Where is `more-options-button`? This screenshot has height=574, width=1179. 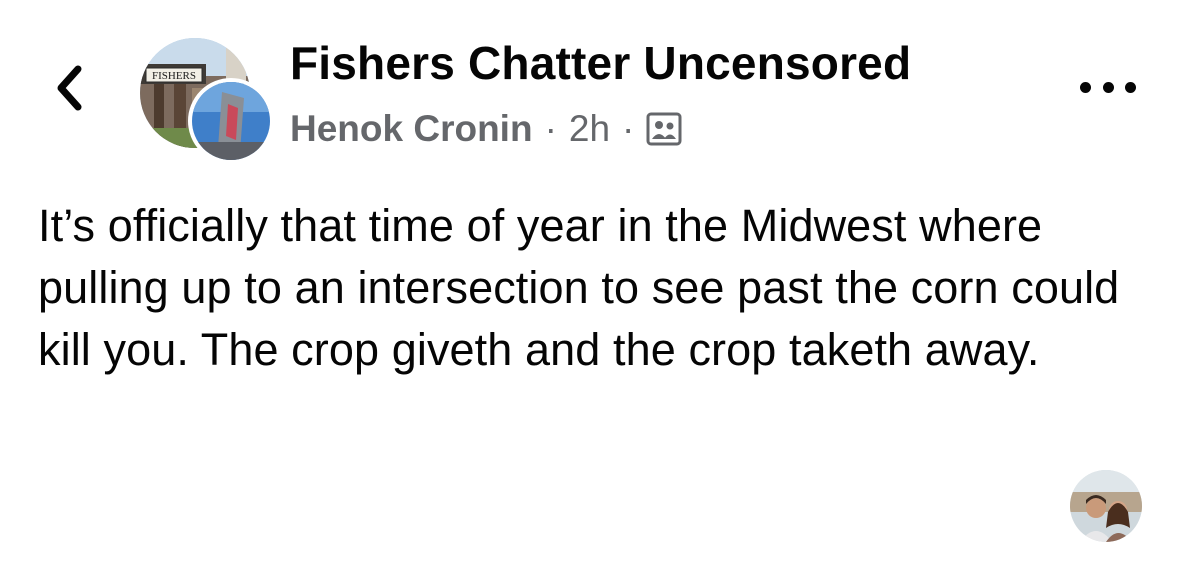 more-options-button is located at coordinates (1108, 87).